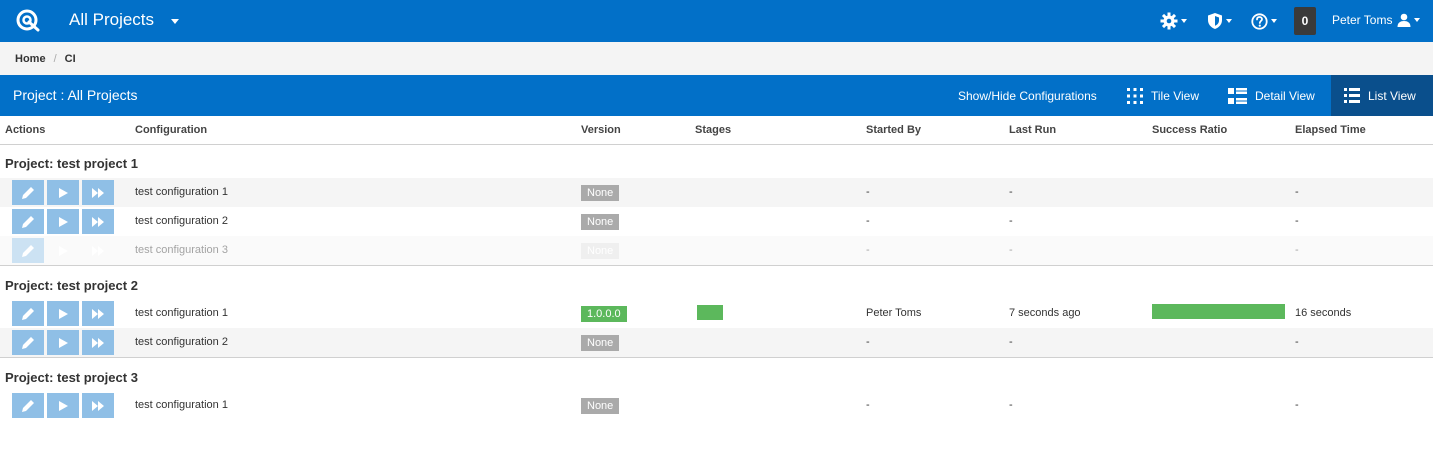 The image size is (1433, 449). What do you see at coordinates (1382, 95) in the screenshot?
I see `list-view-button: List View` at bounding box center [1382, 95].